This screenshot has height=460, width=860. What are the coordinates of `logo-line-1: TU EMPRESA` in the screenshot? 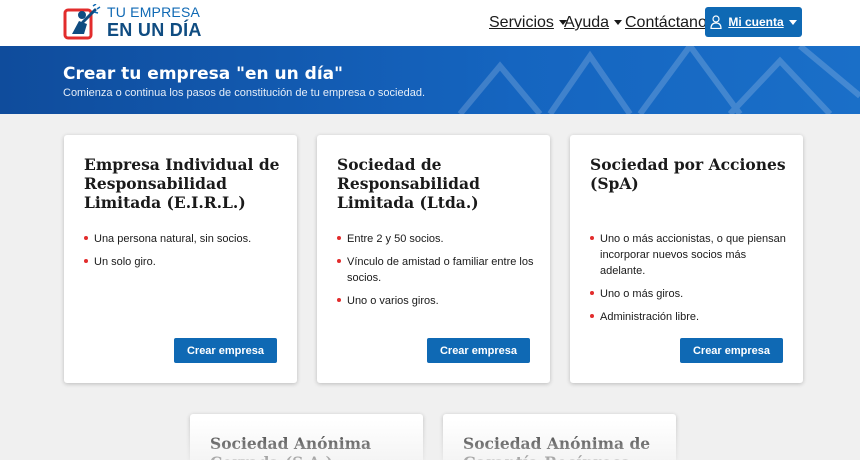 It's located at (154, 12).